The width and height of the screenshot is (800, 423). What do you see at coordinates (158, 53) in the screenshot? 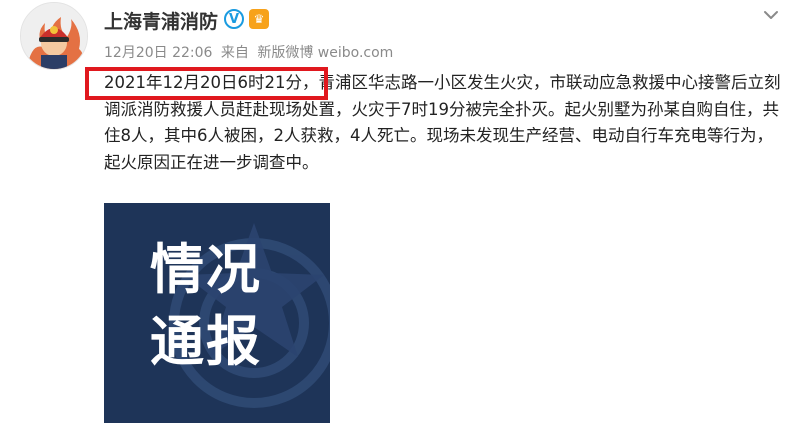
I see `post-date: 12月20日 22:06` at bounding box center [158, 53].